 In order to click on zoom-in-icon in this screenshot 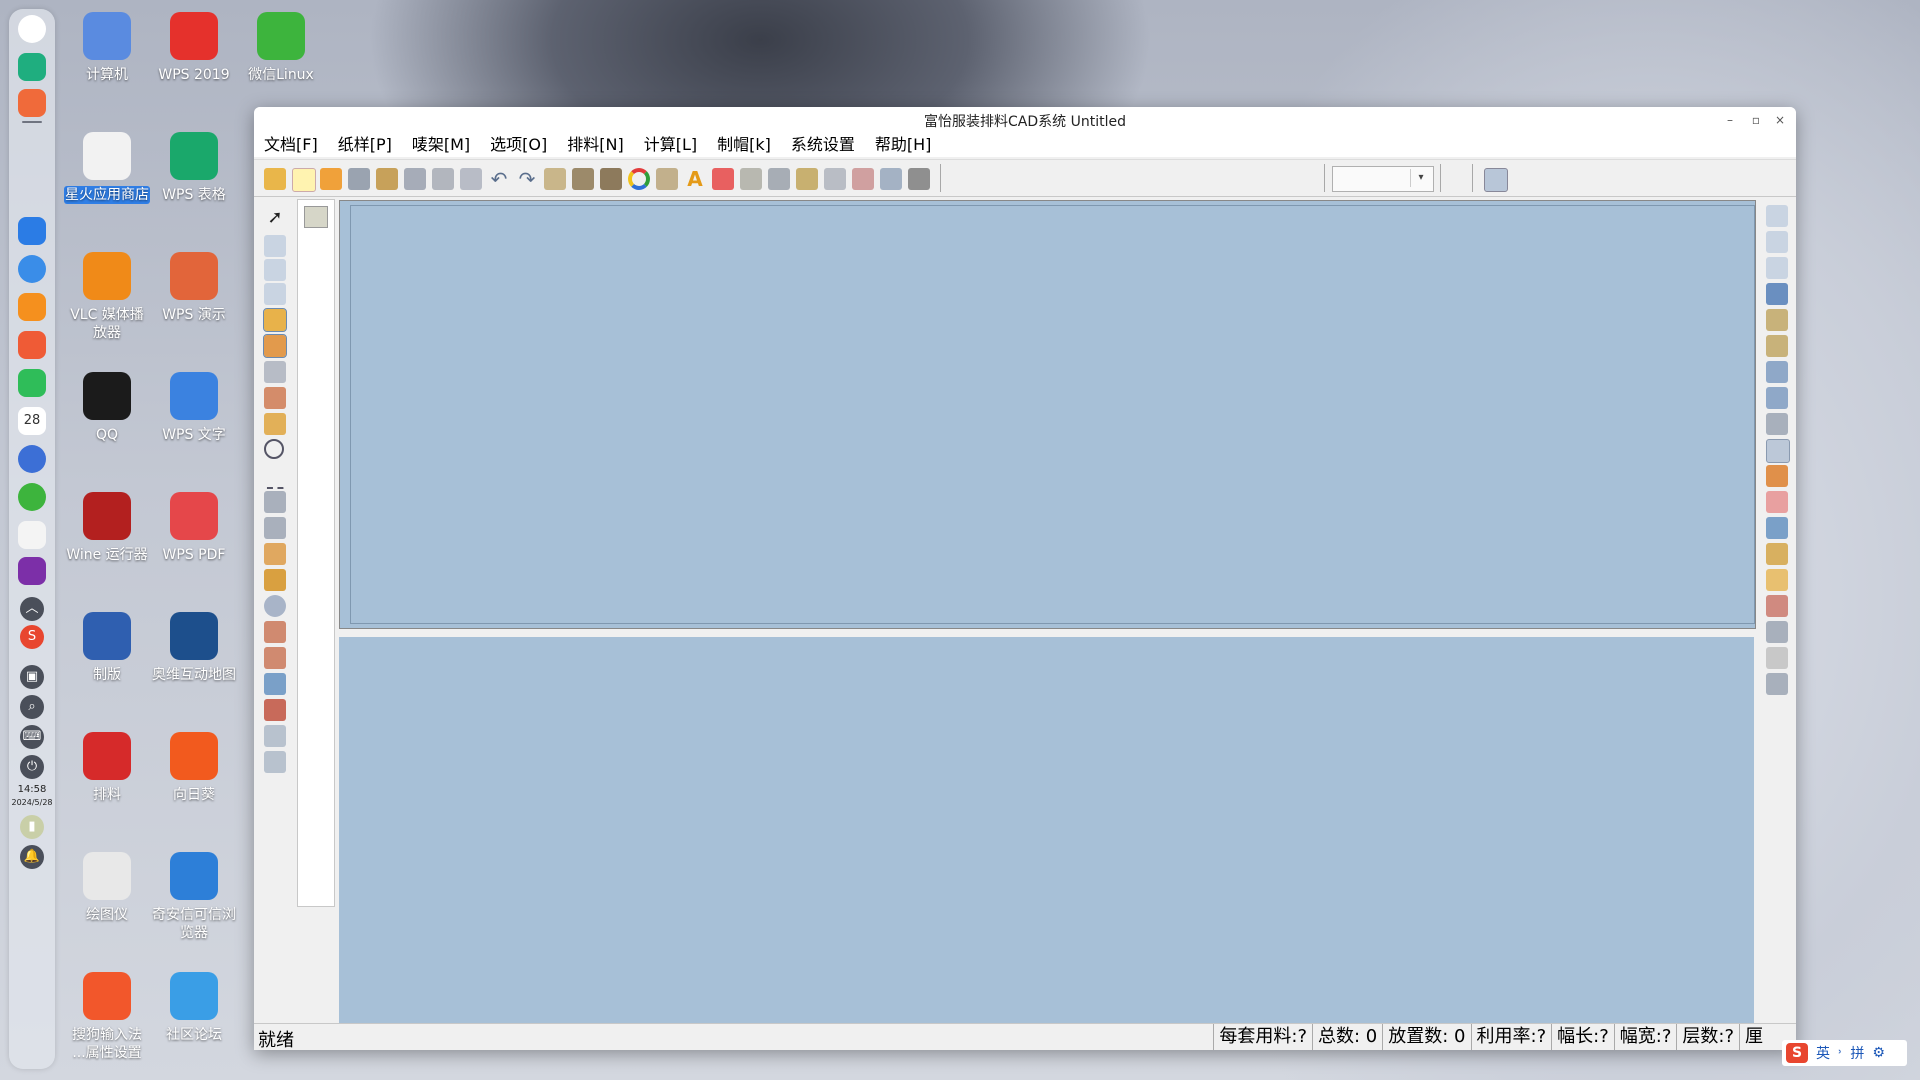, I will do `click(275, 246)`.